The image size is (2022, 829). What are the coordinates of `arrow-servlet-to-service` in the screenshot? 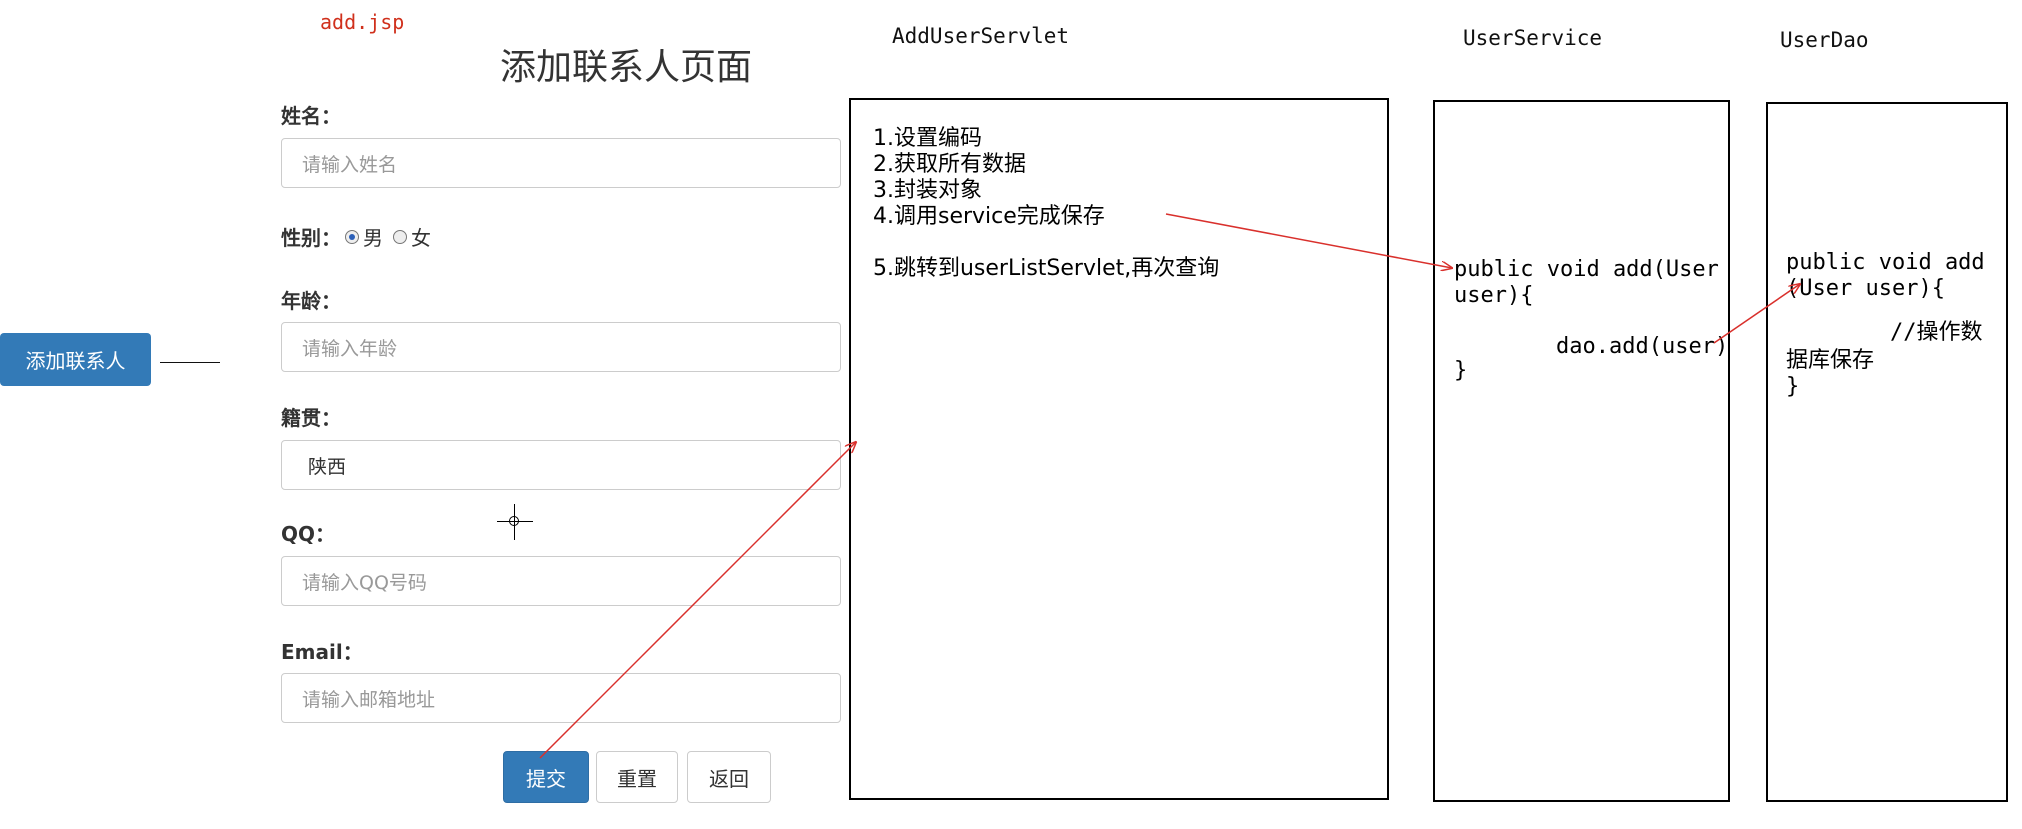 It's located at (1308, 240).